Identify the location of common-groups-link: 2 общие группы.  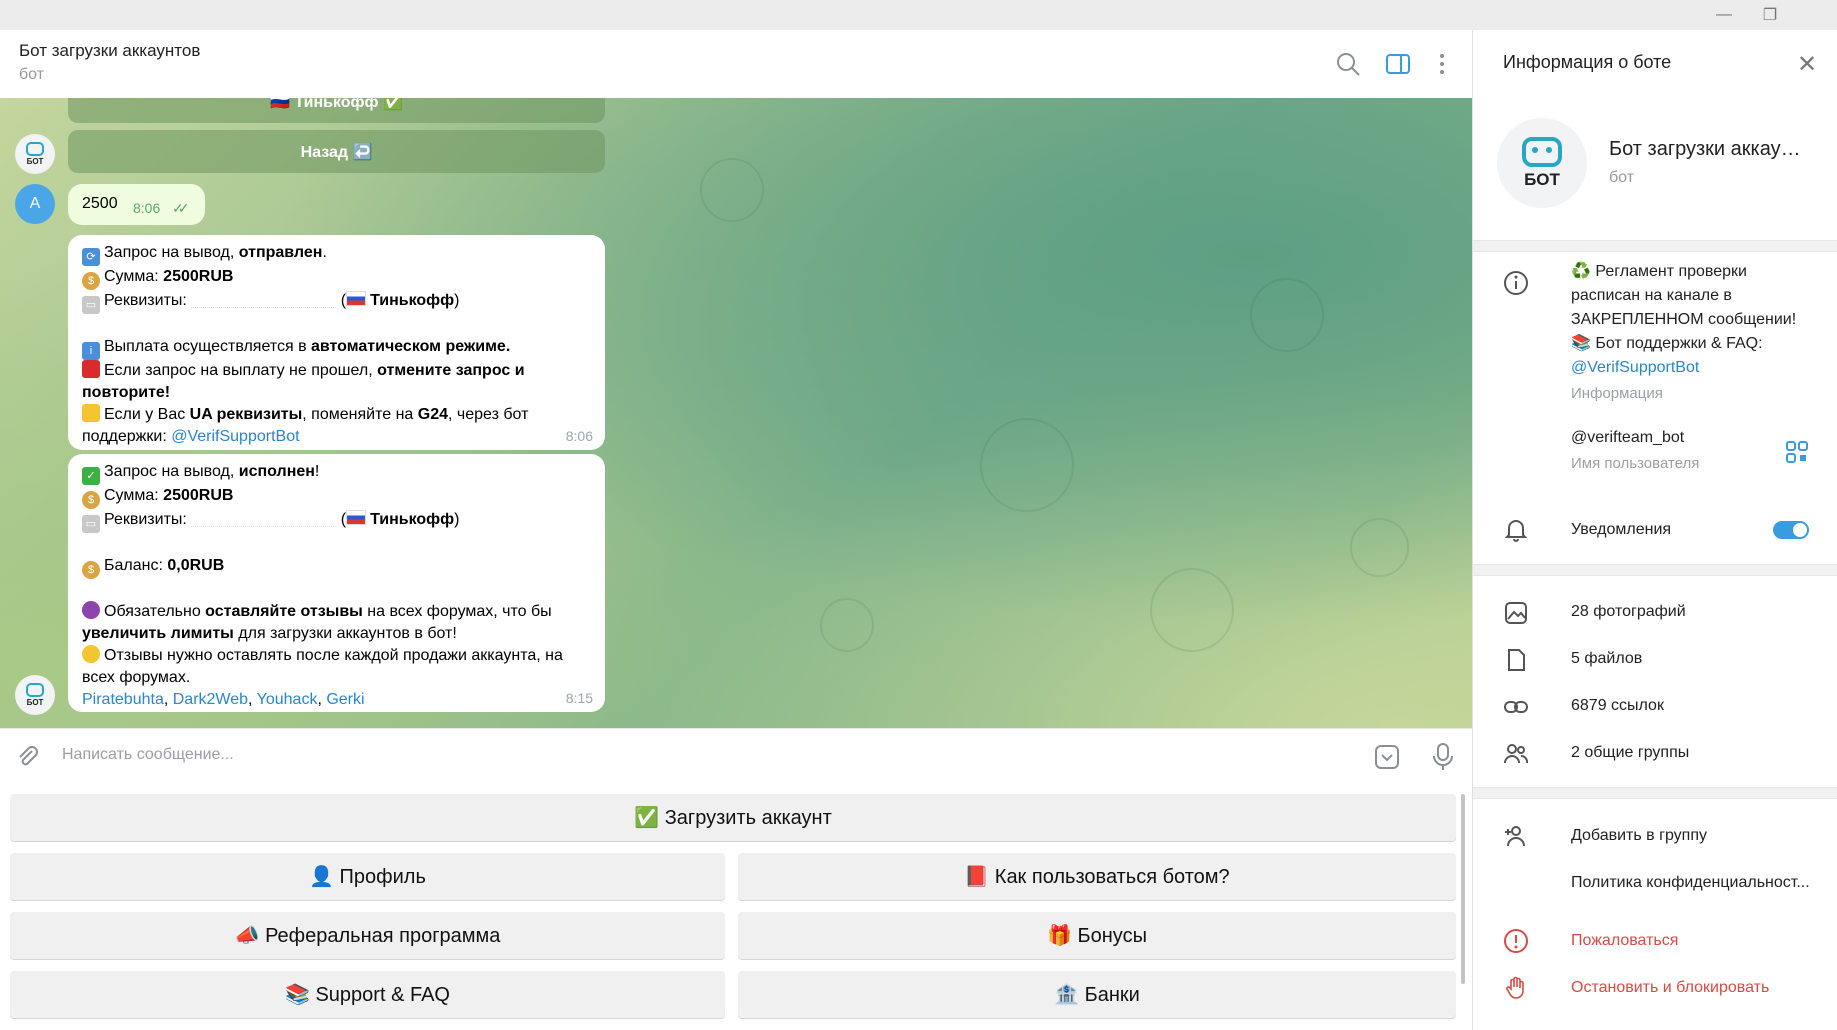
(1630, 753).